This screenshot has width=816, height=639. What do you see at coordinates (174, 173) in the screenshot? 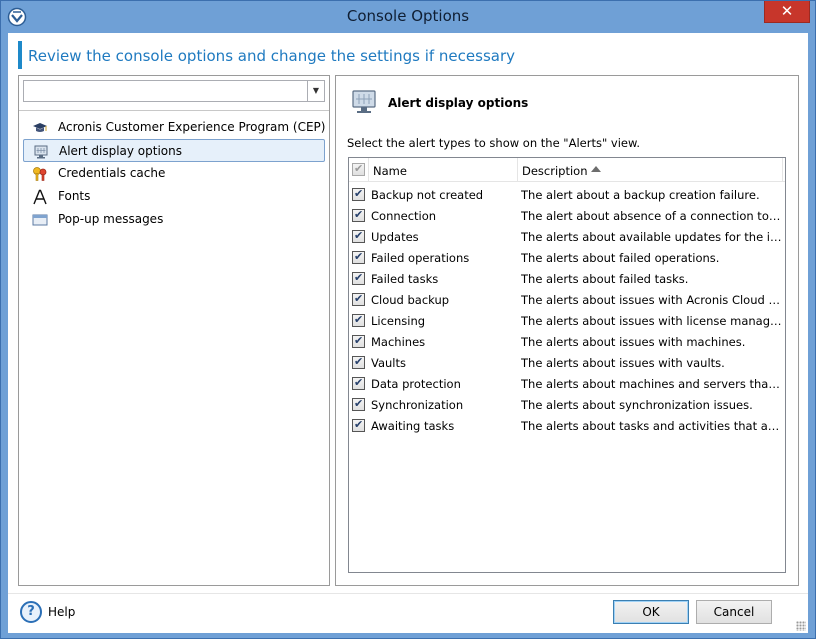
I see `tree-item-credentials-cache: Credentials cache` at bounding box center [174, 173].